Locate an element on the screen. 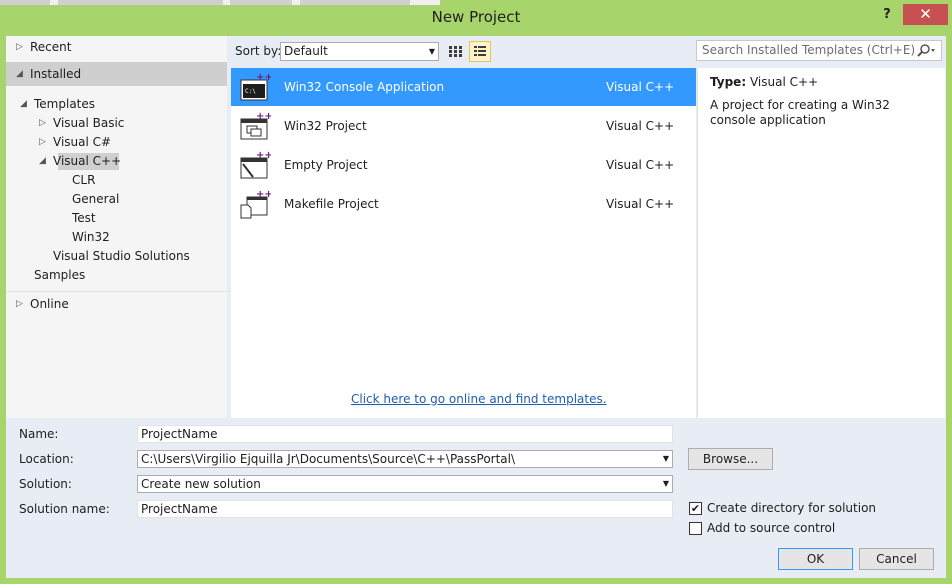 The height and width of the screenshot is (584, 952). close-button: ✕ is located at coordinates (925, 14).